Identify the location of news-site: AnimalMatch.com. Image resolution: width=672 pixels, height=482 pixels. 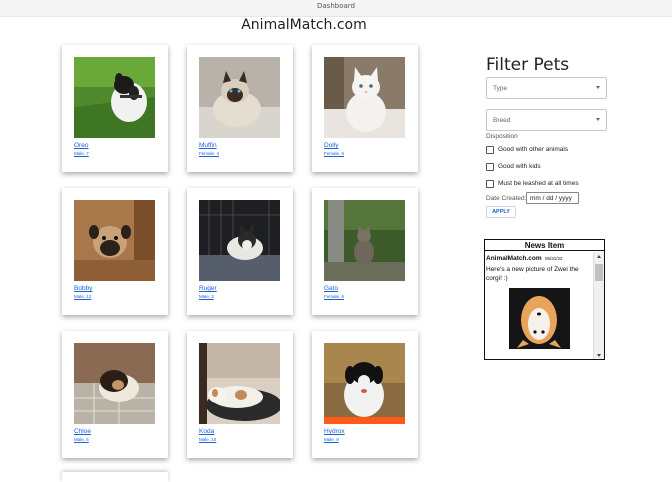
(514, 258).